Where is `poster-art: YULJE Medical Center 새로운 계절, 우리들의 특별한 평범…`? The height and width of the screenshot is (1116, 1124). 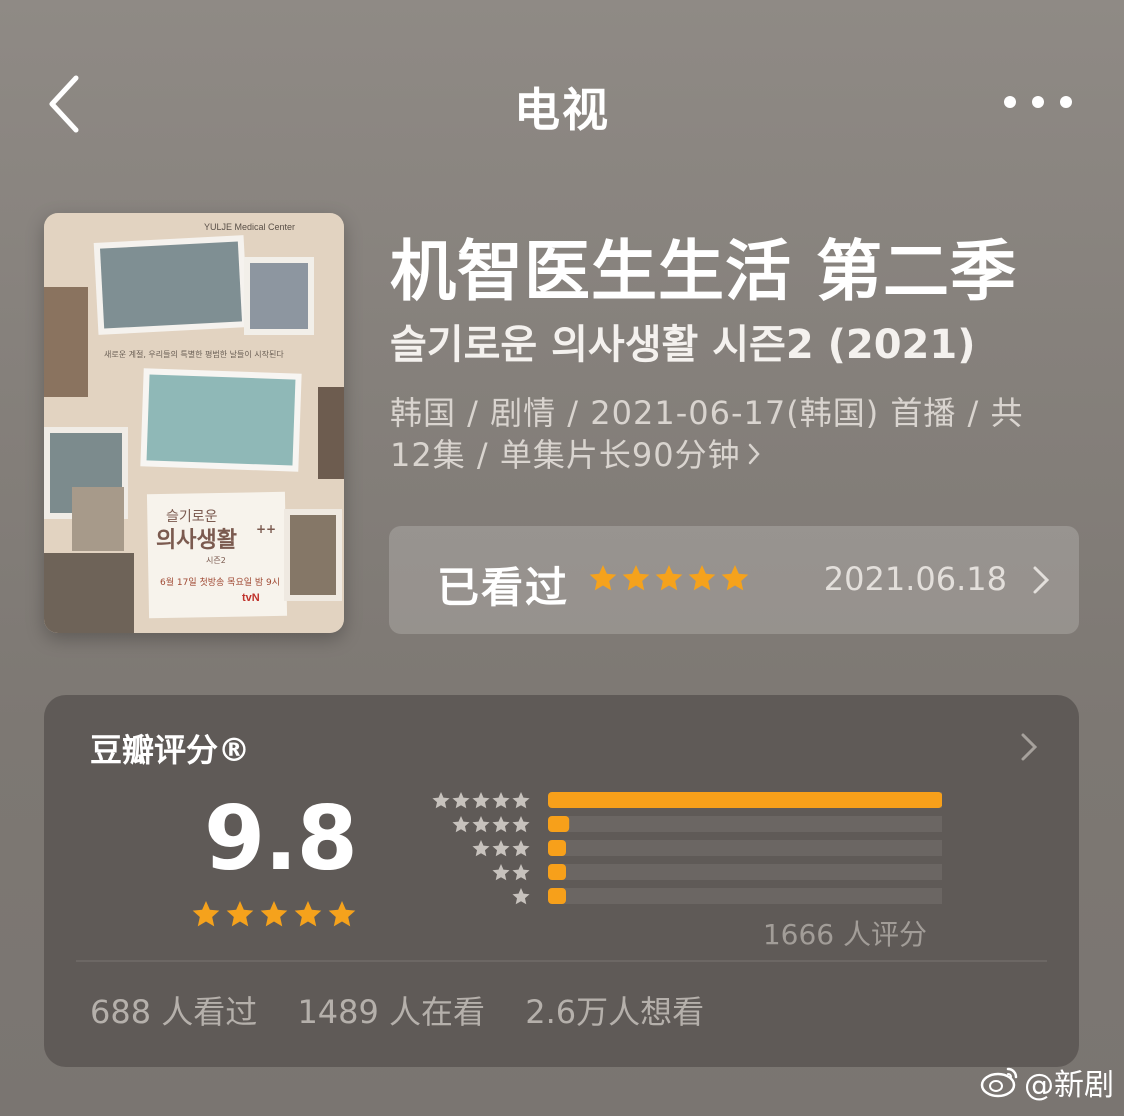
poster-art: YULJE Medical Center 새로운 계절, 우리들의 특별한 평범… is located at coordinates (194, 423).